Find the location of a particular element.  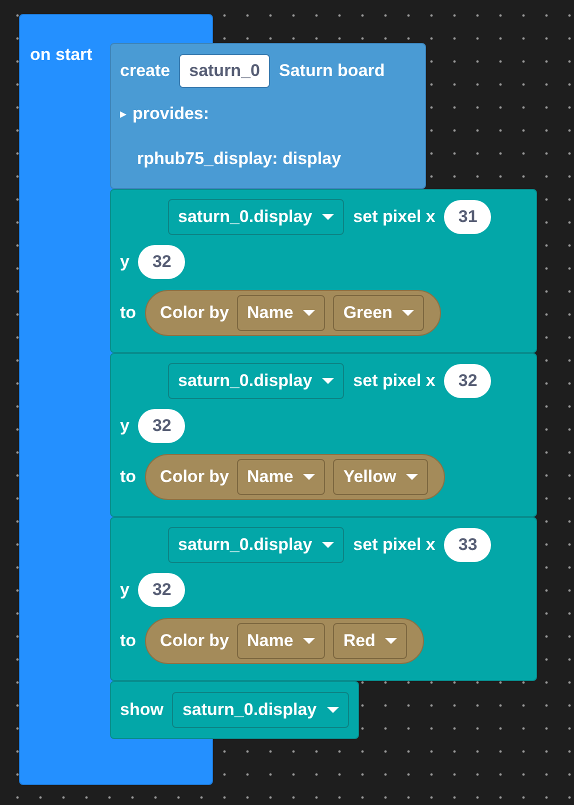

color-block: Color by Name Red is located at coordinates (284, 641).